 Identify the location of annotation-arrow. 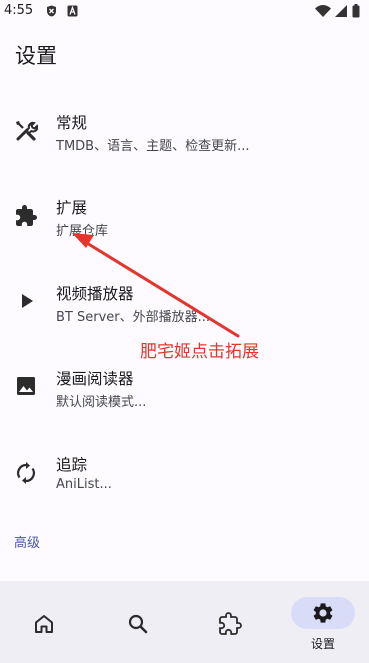
(156, 285).